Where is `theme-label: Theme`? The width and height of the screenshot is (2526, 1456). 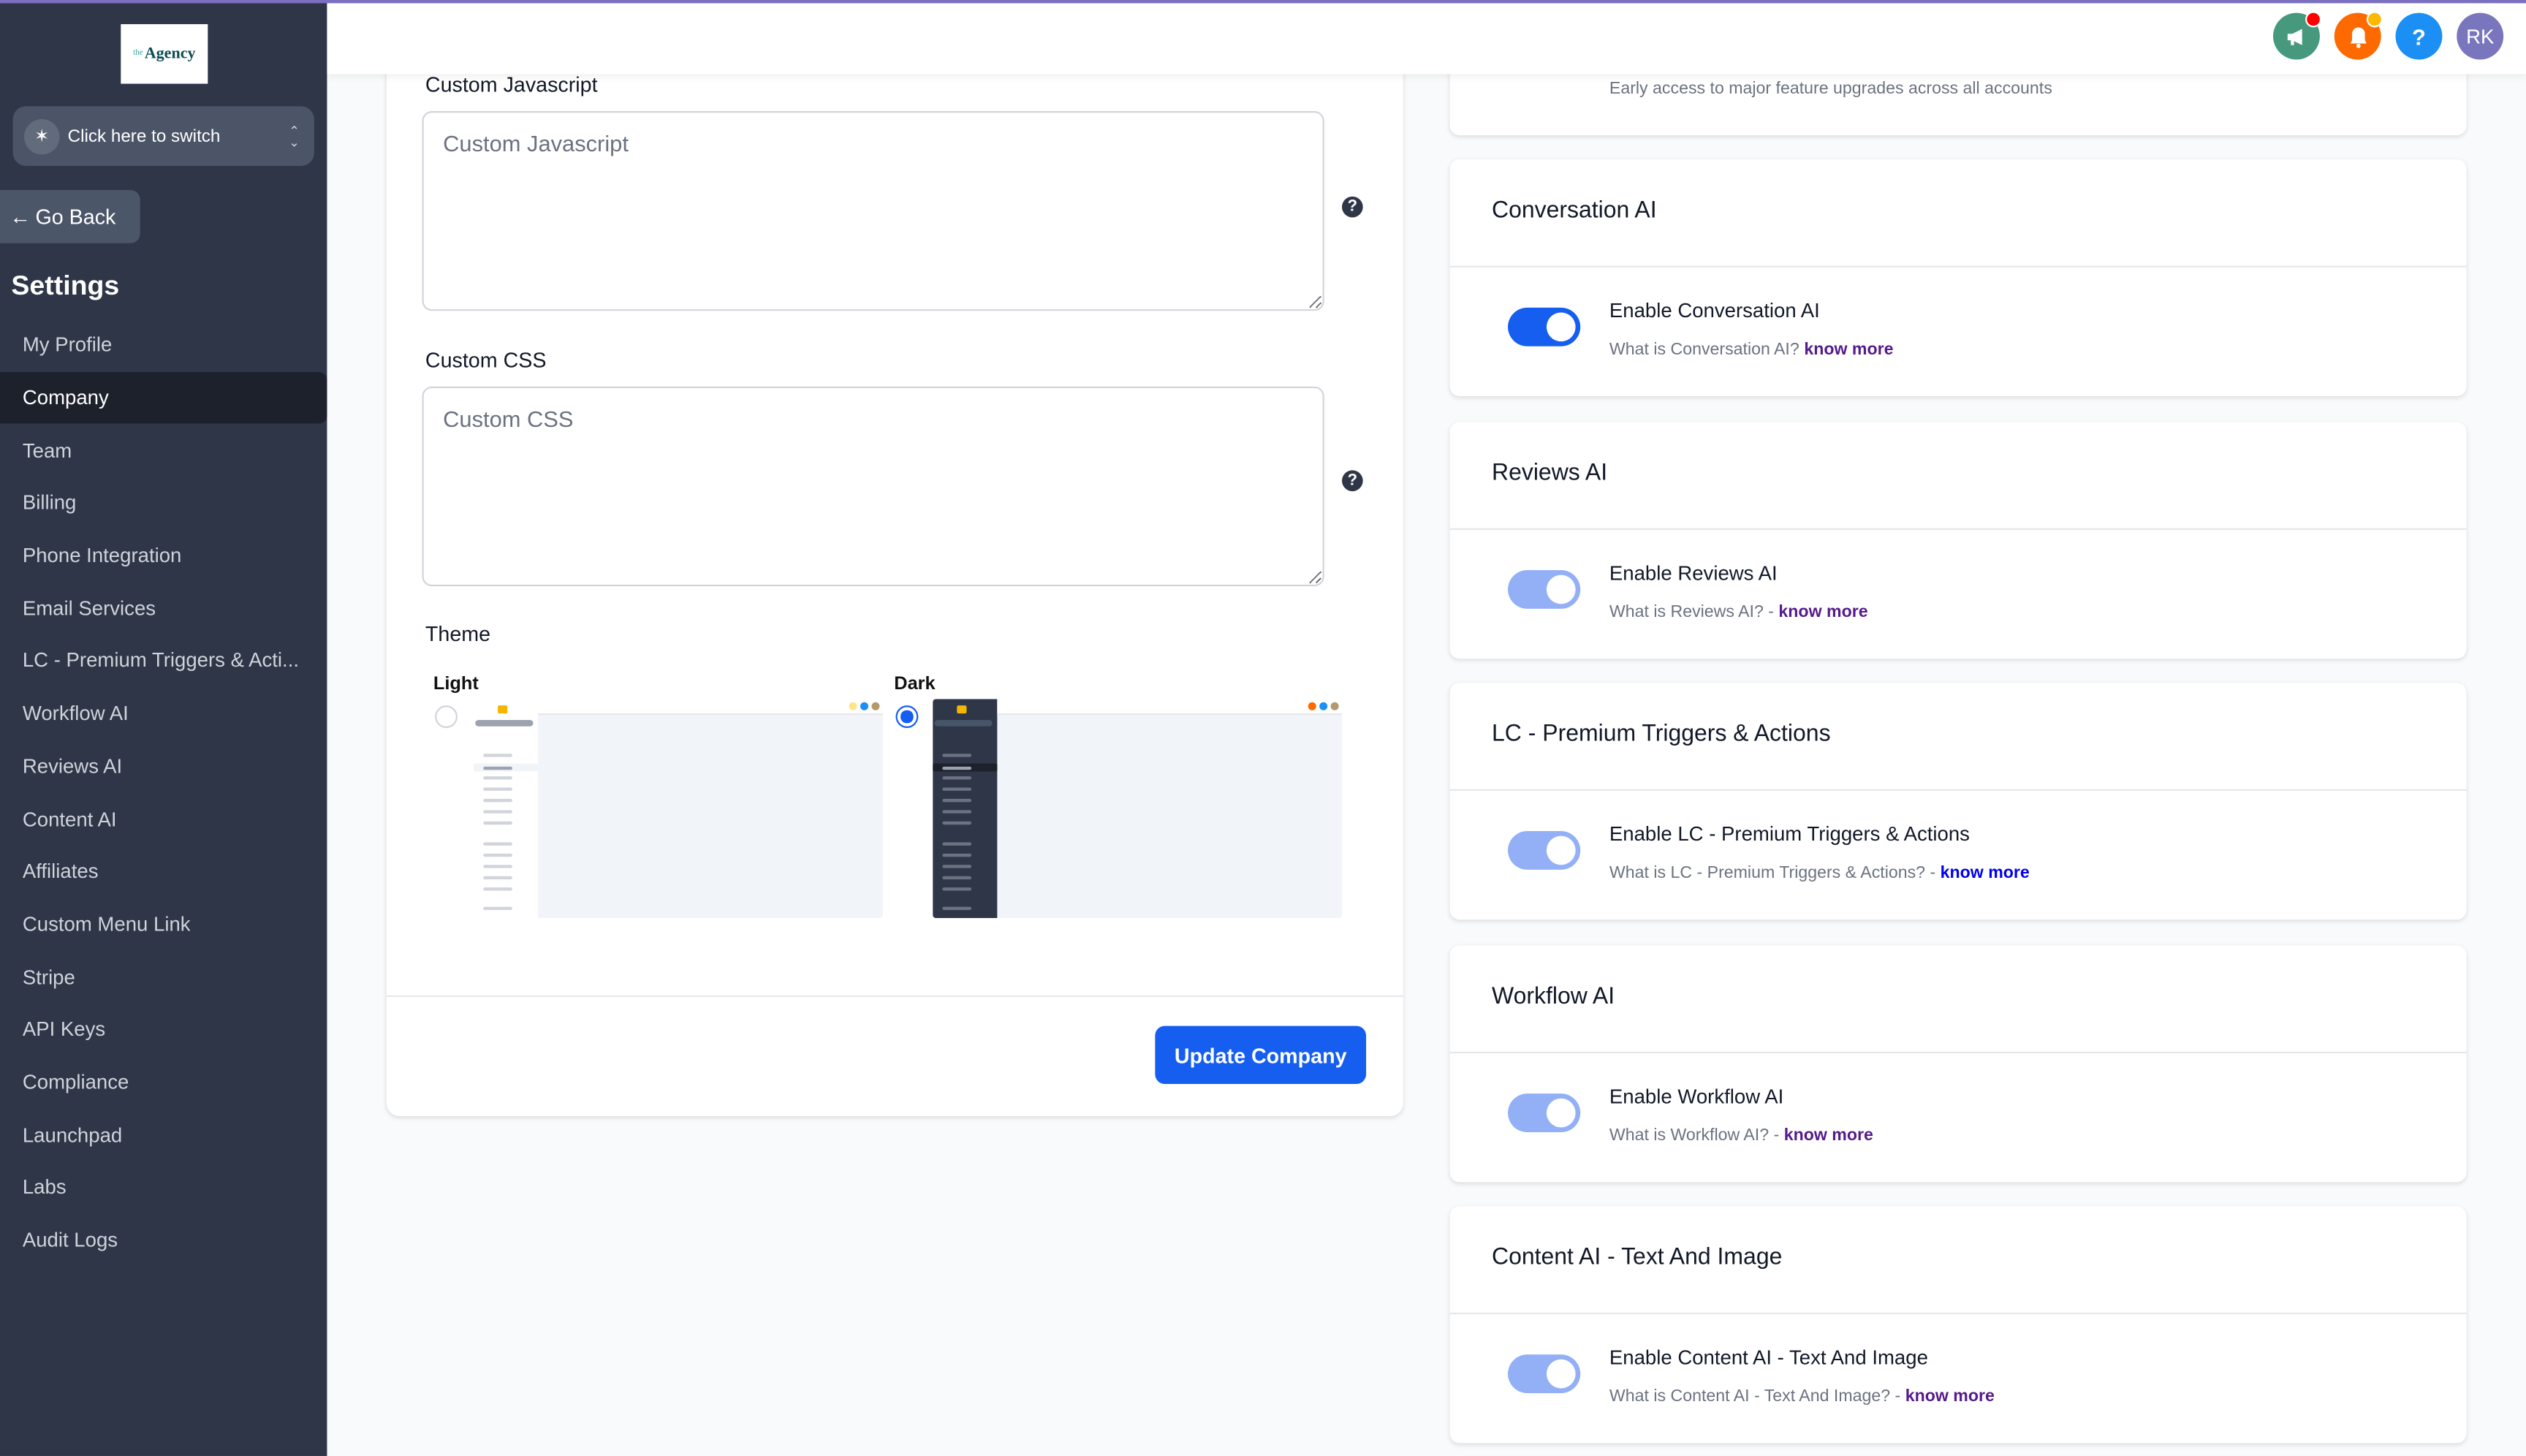
theme-label: Theme is located at coordinates (458, 633).